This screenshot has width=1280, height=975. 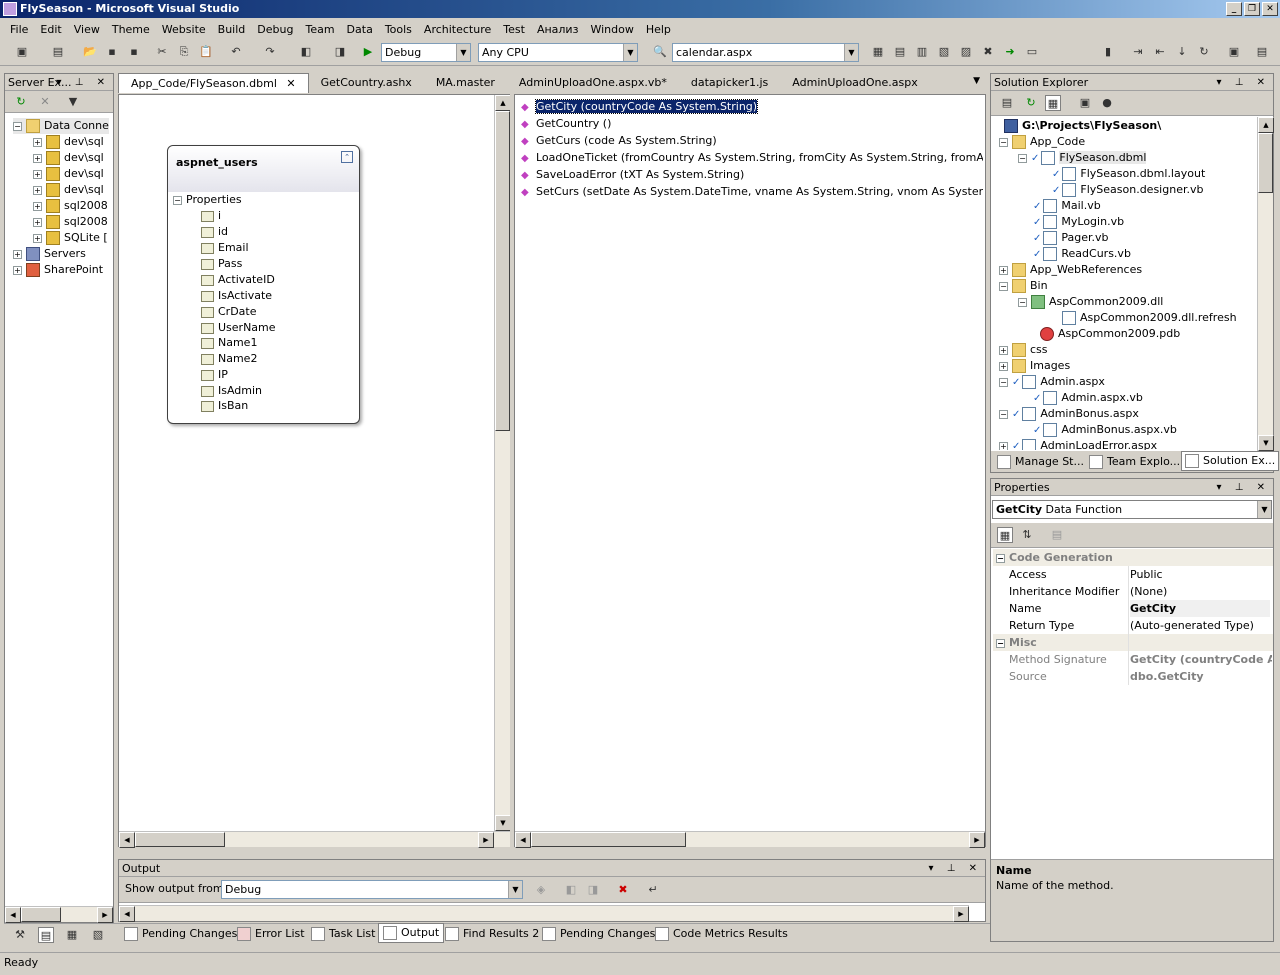 I want to click on properties-object-select: GetCity Data Function ▼, so click(x=1132, y=509).